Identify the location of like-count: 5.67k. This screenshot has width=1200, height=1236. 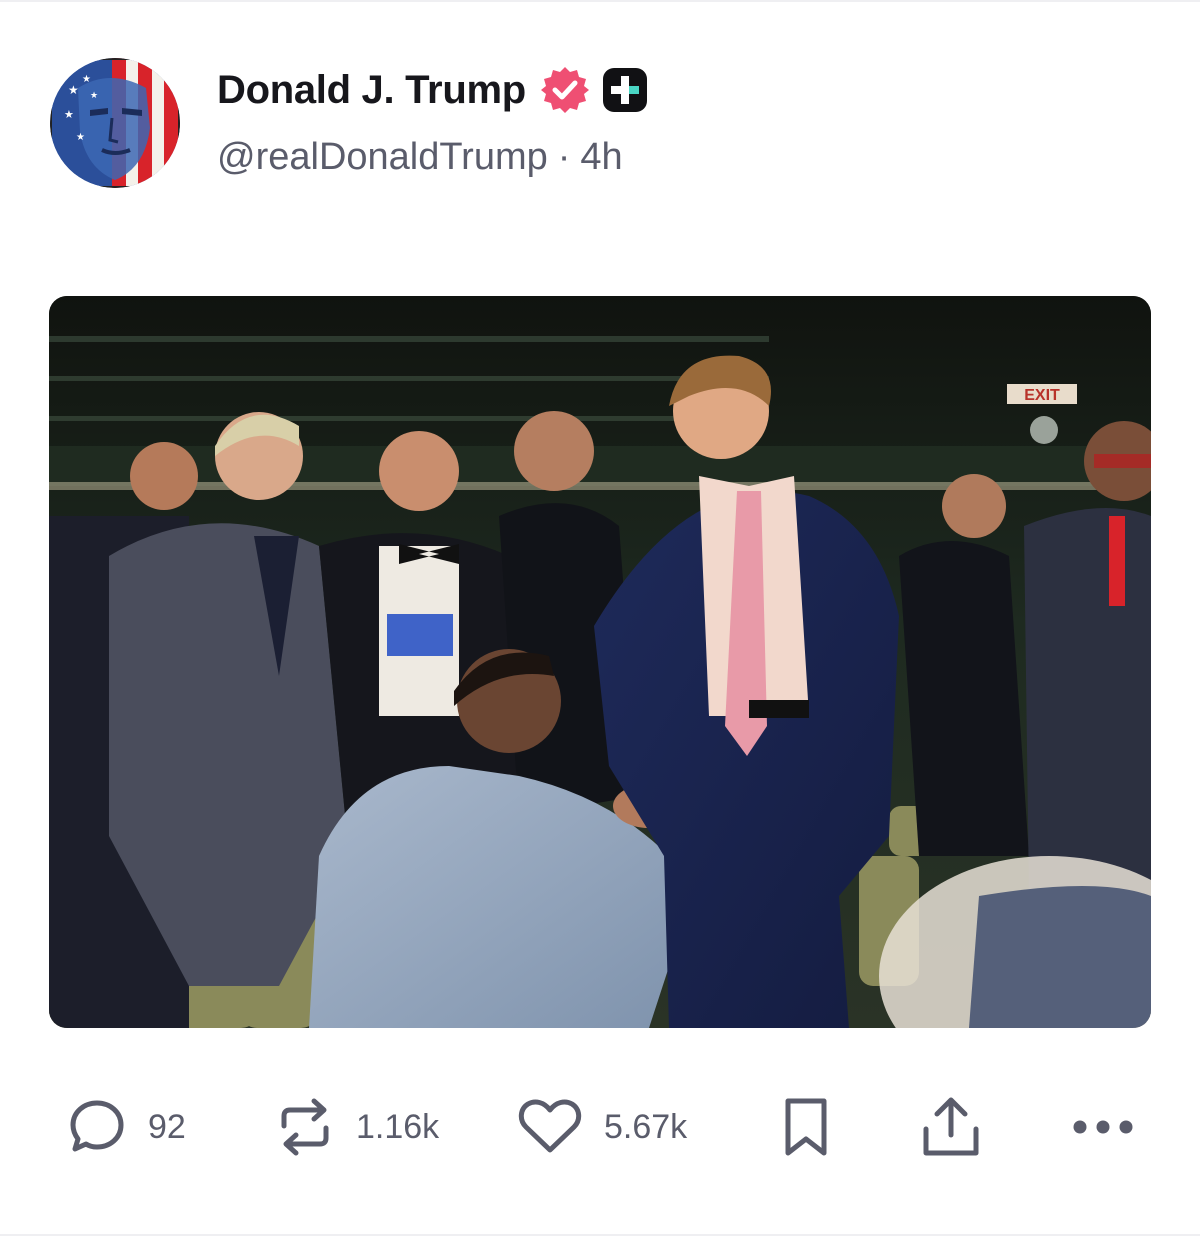
(646, 1126).